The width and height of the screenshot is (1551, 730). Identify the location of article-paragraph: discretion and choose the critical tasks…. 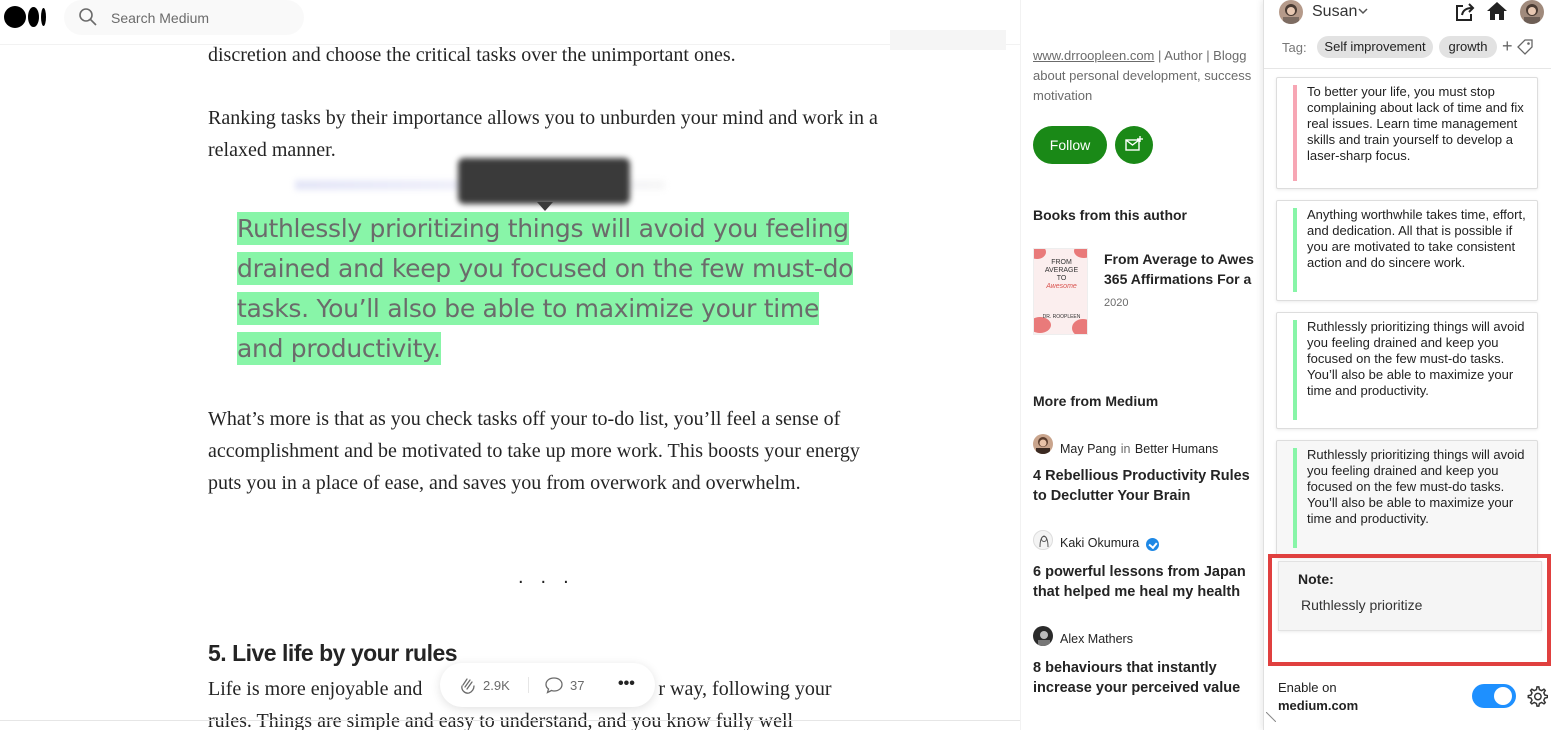
(472, 55).